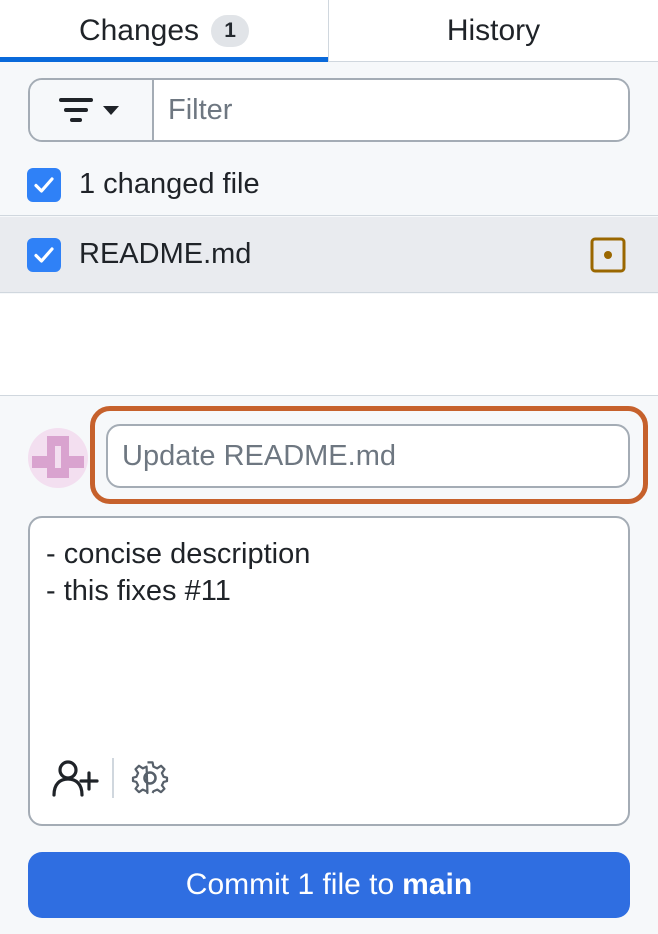 The height and width of the screenshot is (934, 658). I want to click on filter-options-button, so click(92, 110).